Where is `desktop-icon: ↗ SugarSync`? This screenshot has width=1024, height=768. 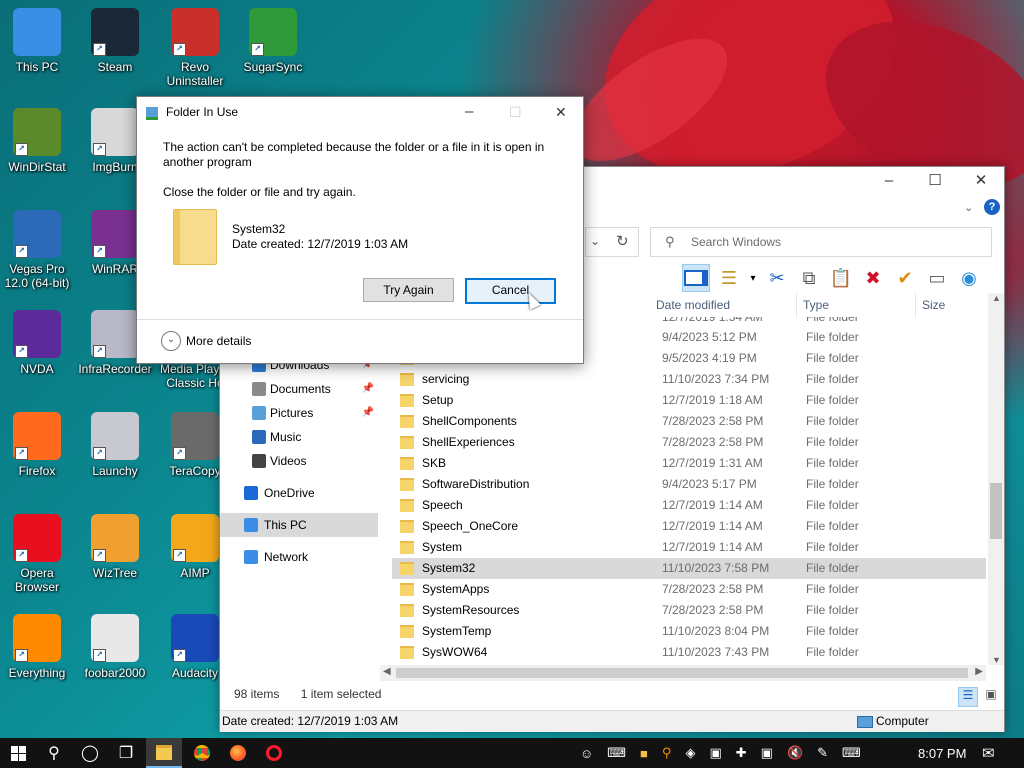 desktop-icon: ↗ SugarSync is located at coordinates (273, 41).